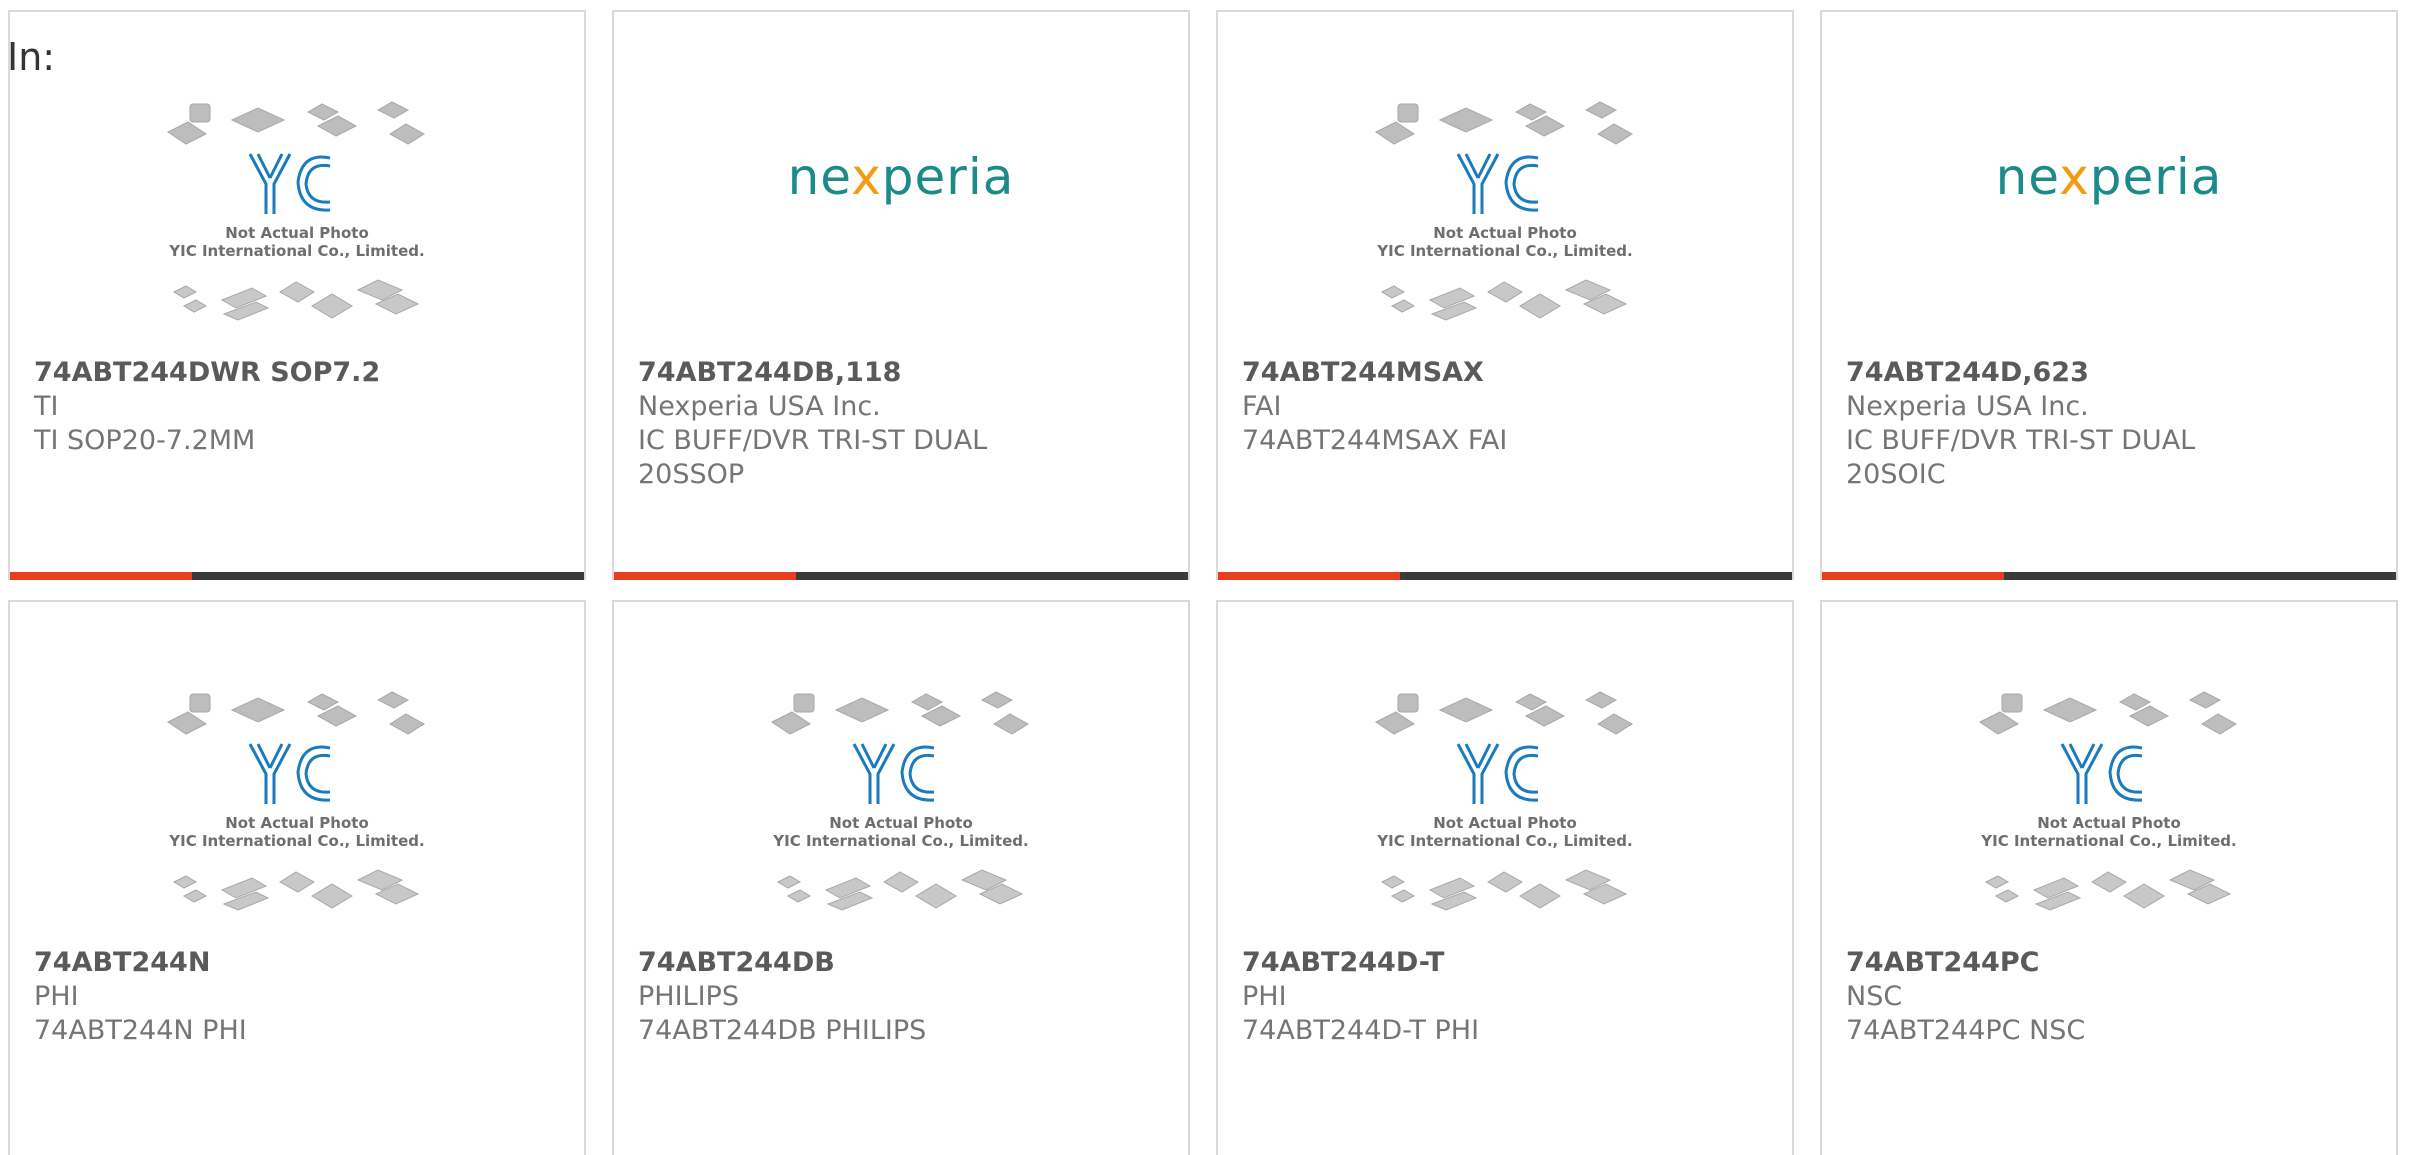 The width and height of the screenshot is (2410, 1155). What do you see at coordinates (2109, 997) in the screenshot?
I see `product-info: 74ABT244PC NSC 74ABT244PC NSC` at bounding box center [2109, 997].